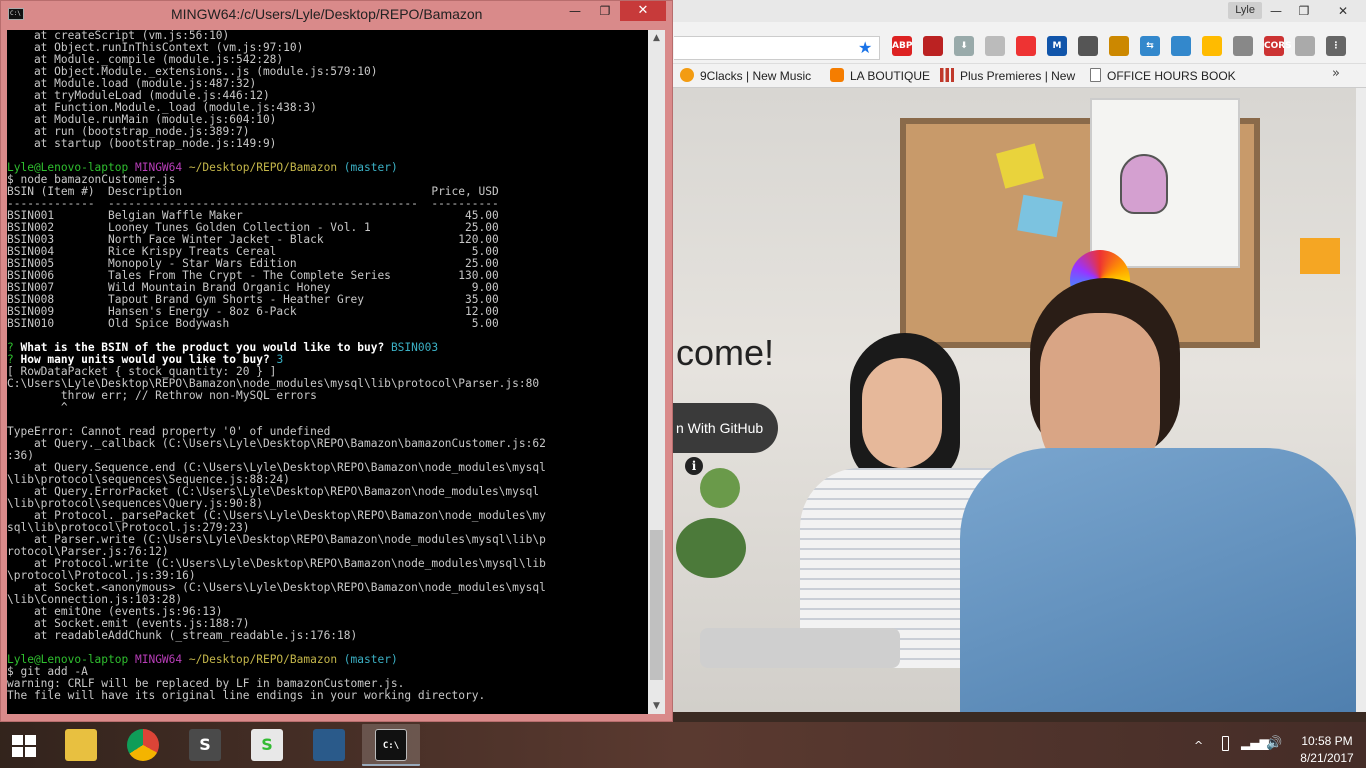 The width and height of the screenshot is (1366, 768). I want to click on terminal-icon: C:\, so click(391, 745).